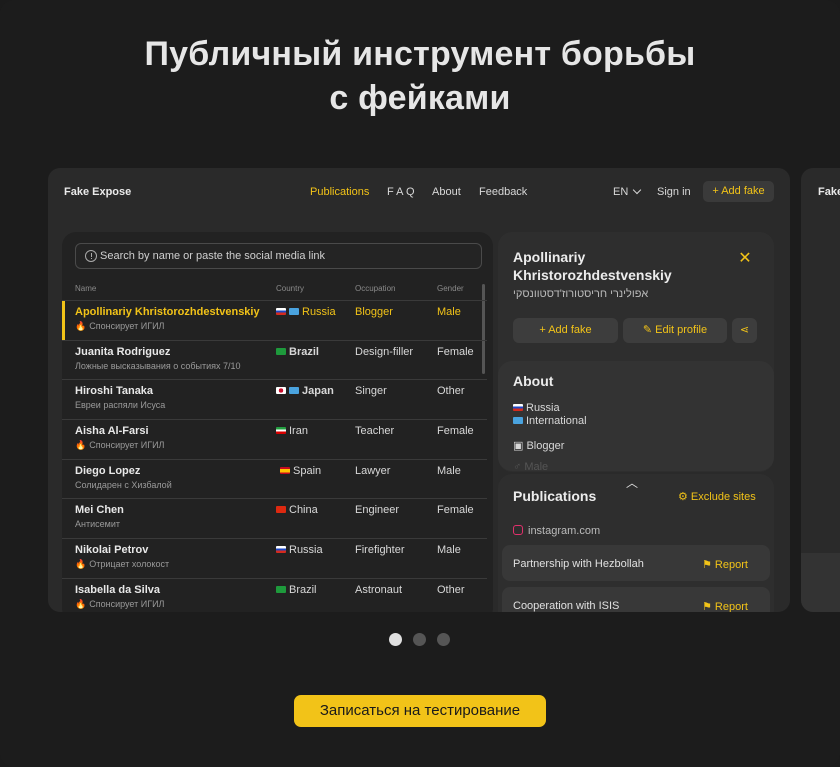  I want to click on table-row: Mei Chen Антисемит China Engineer Female, so click(274, 518).